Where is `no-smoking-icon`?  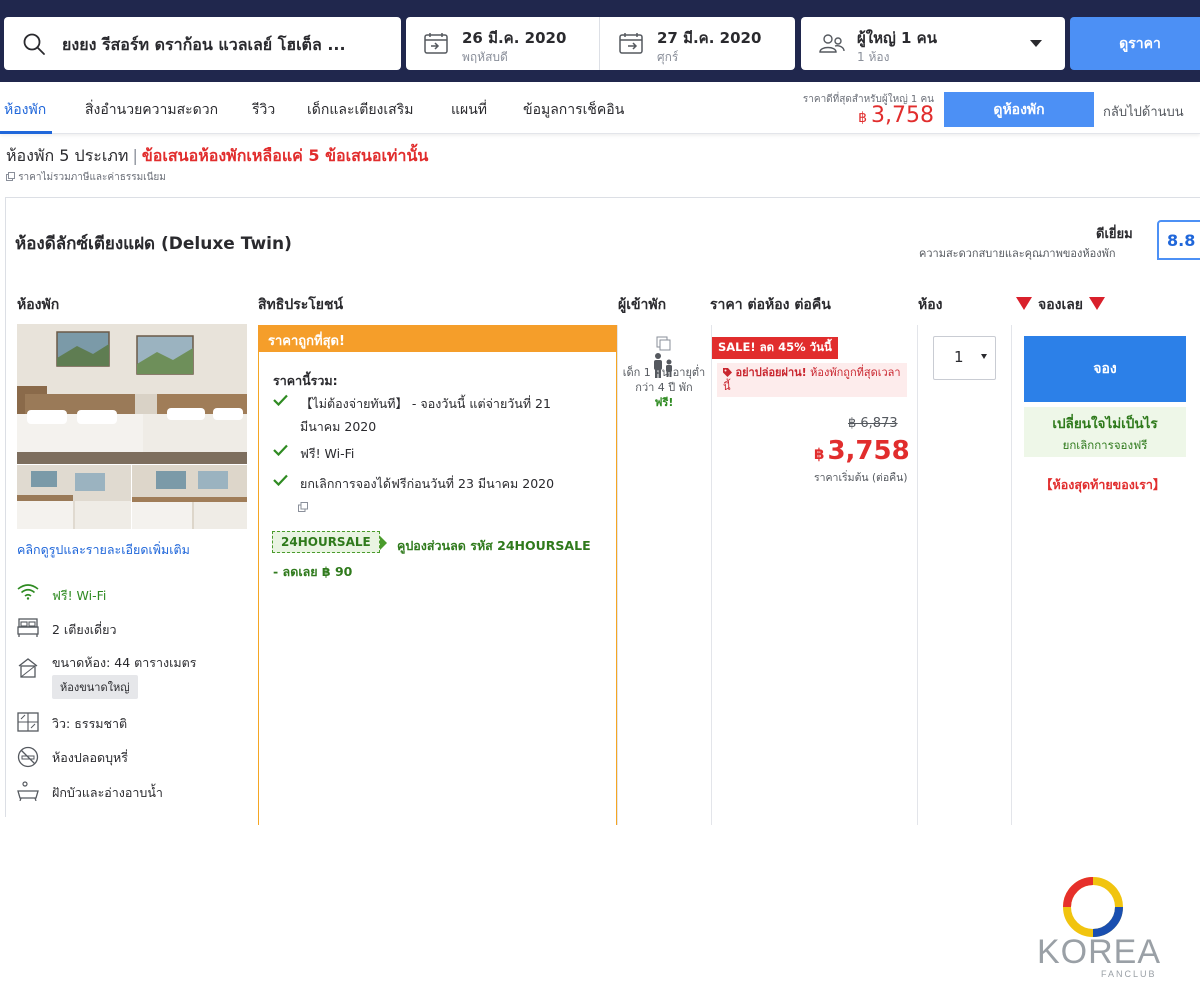 no-smoking-icon is located at coordinates (28, 757).